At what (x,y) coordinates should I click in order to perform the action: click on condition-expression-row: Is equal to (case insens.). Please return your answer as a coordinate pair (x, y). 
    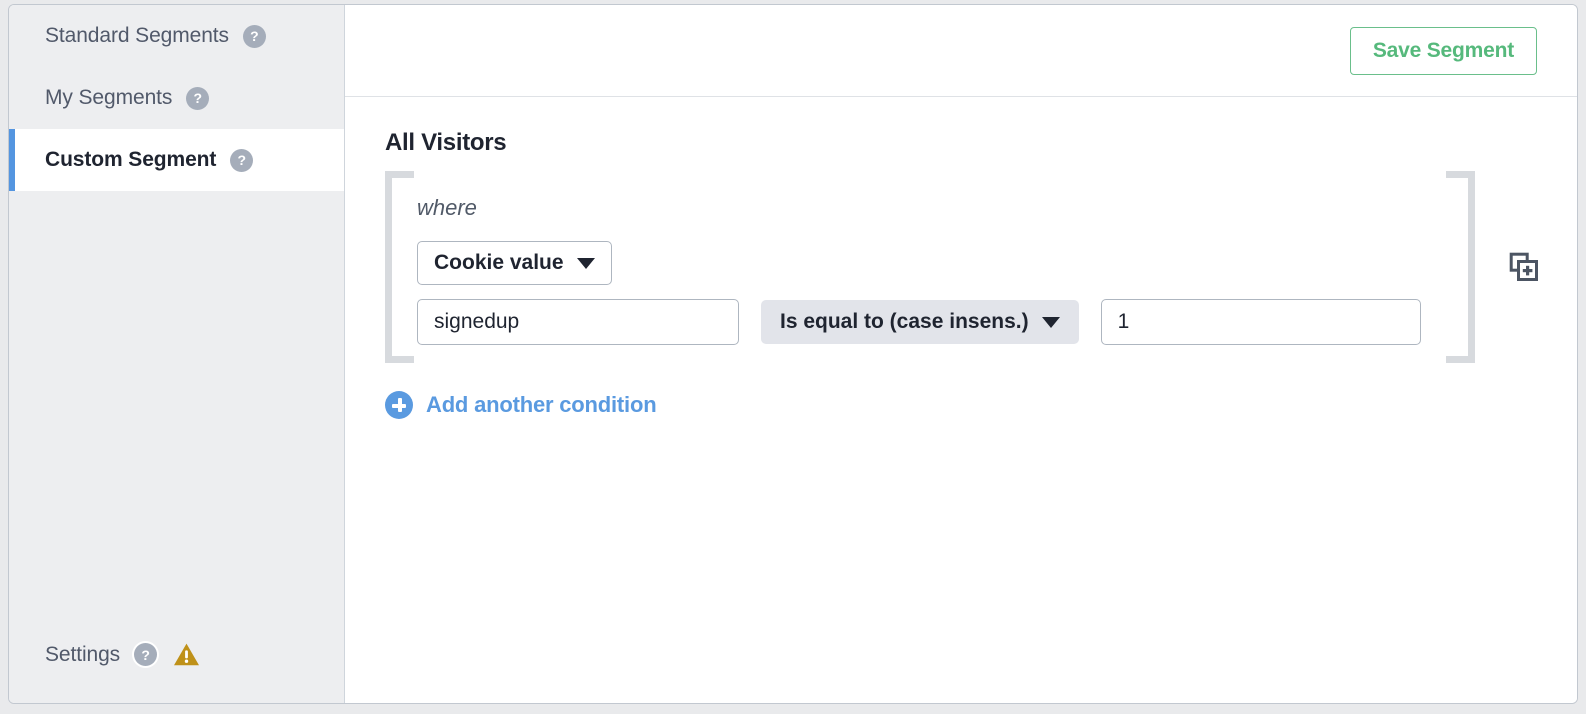
    Looking at the image, I should click on (926, 322).